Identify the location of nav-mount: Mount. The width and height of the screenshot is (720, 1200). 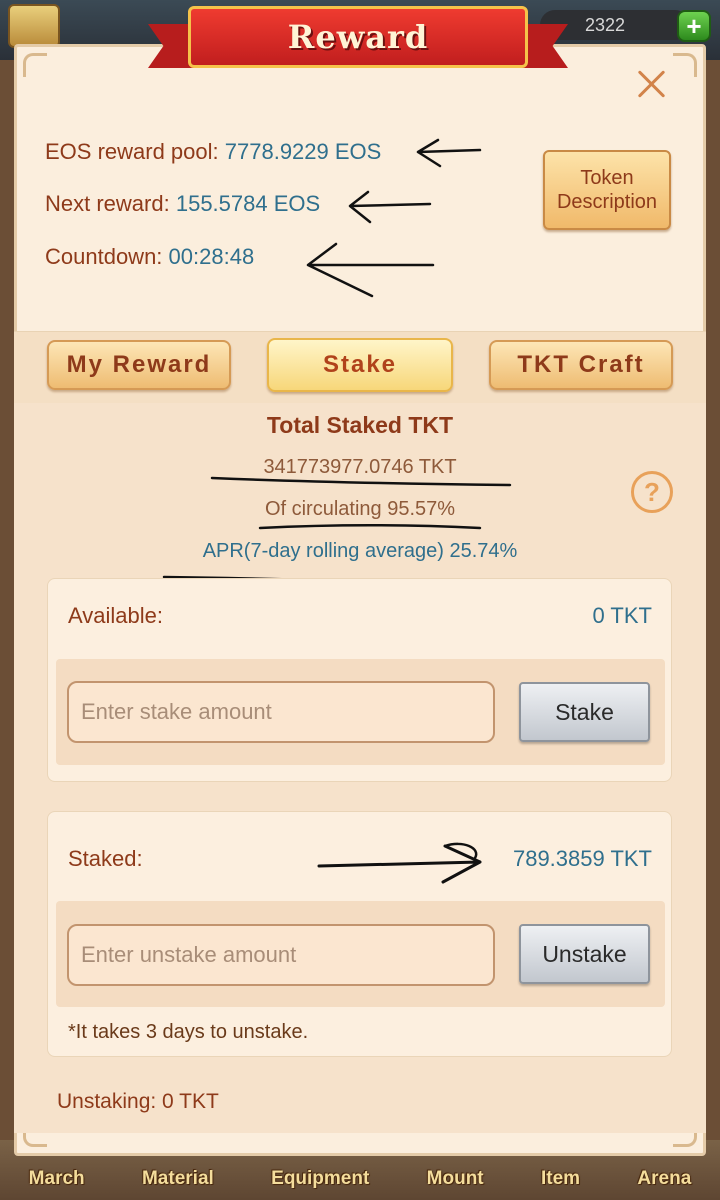
(455, 1179).